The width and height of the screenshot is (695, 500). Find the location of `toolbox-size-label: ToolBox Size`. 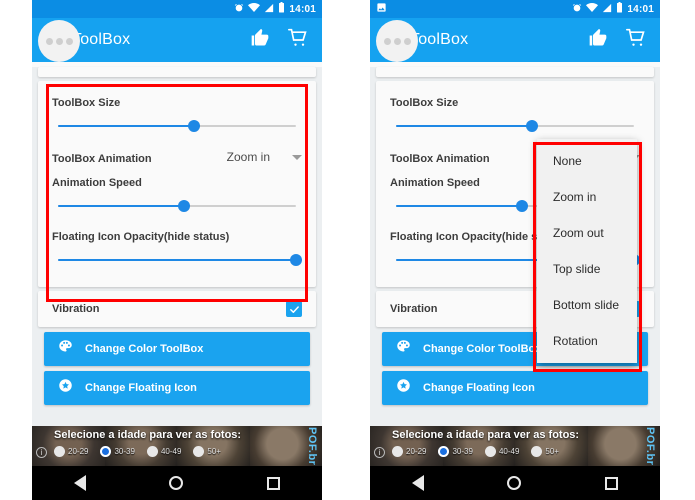

toolbox-size-label: ToolBox Size is located at coordinates (86, 103).